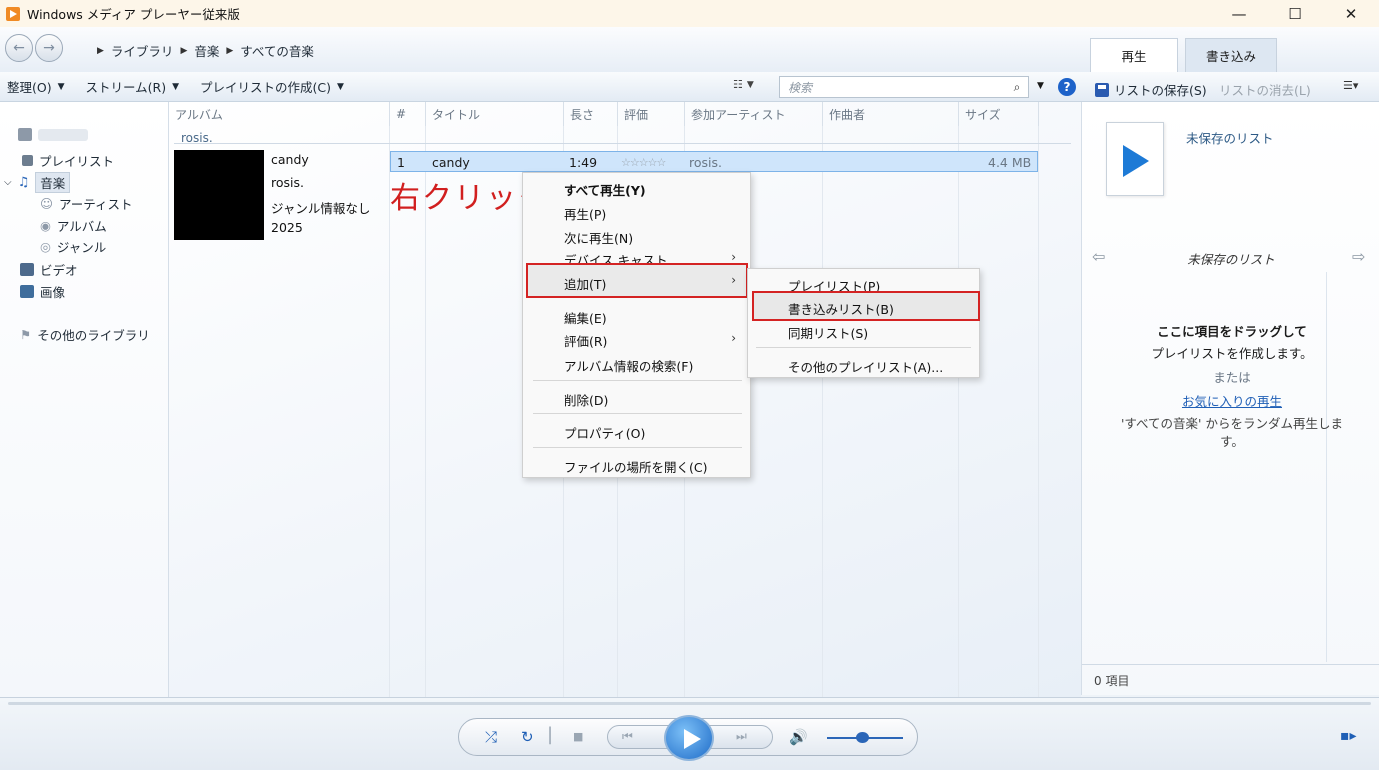 This screenshot has height=770, width=1379. I want to click on forward-button: →, so click(49, 48).